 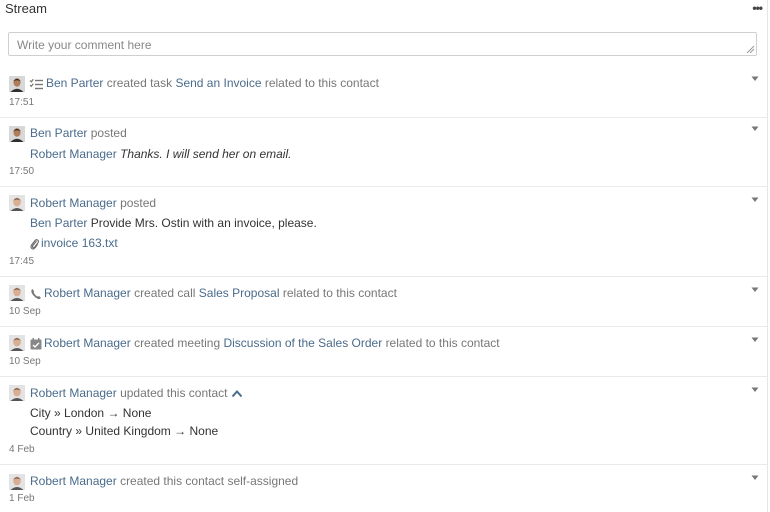 I want to click on task-icon, so click(x=36, y=84).